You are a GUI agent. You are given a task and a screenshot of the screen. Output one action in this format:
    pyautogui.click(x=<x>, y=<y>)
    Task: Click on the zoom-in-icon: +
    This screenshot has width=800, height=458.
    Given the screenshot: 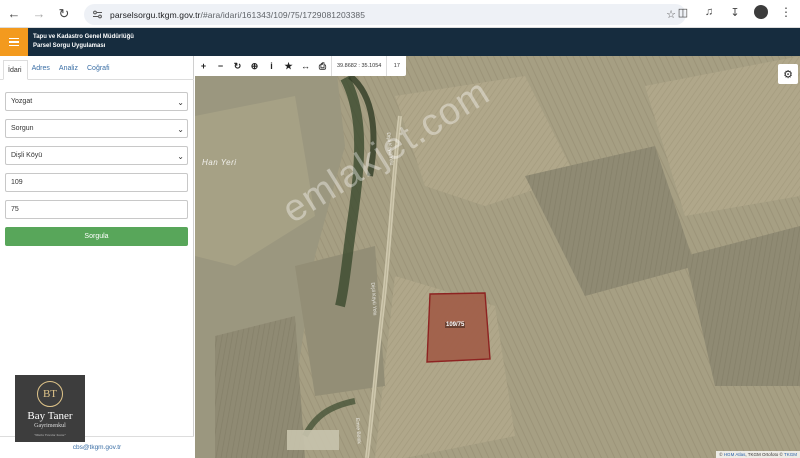 What is the action you would take?
    pyautogui.click(x=203, y=66)
    